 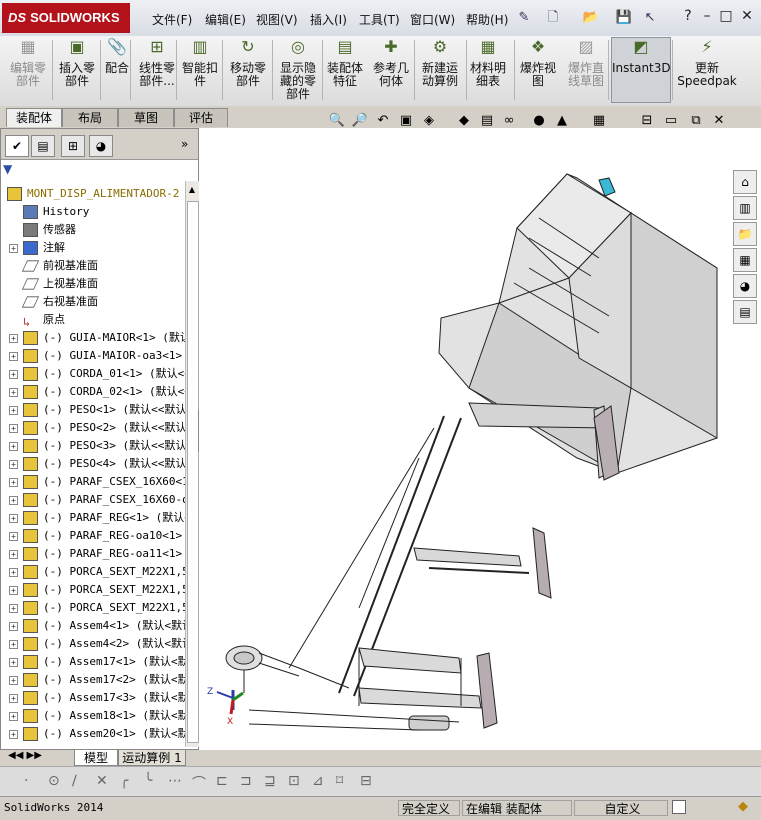 What do you see at coordinates (93, 230) in the screenshot?
I see `tree-item-sensor: 传感器` at bounding box center [93, 230].